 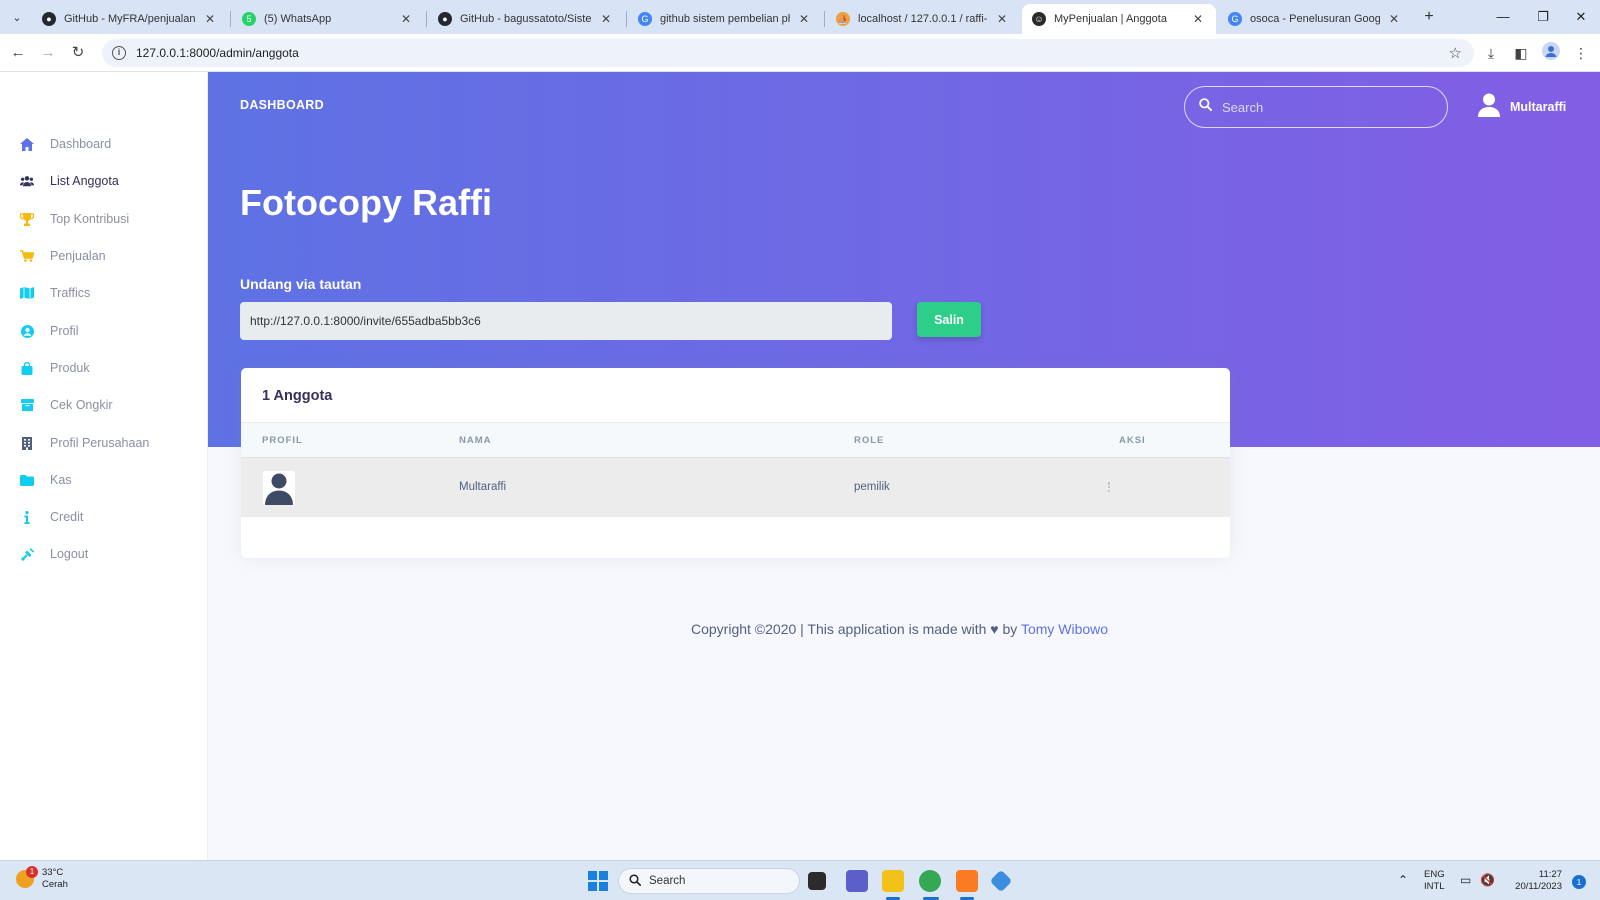 I want to click on sidebar-item-label: Cek Ongkir, so click(x=81, y=405).